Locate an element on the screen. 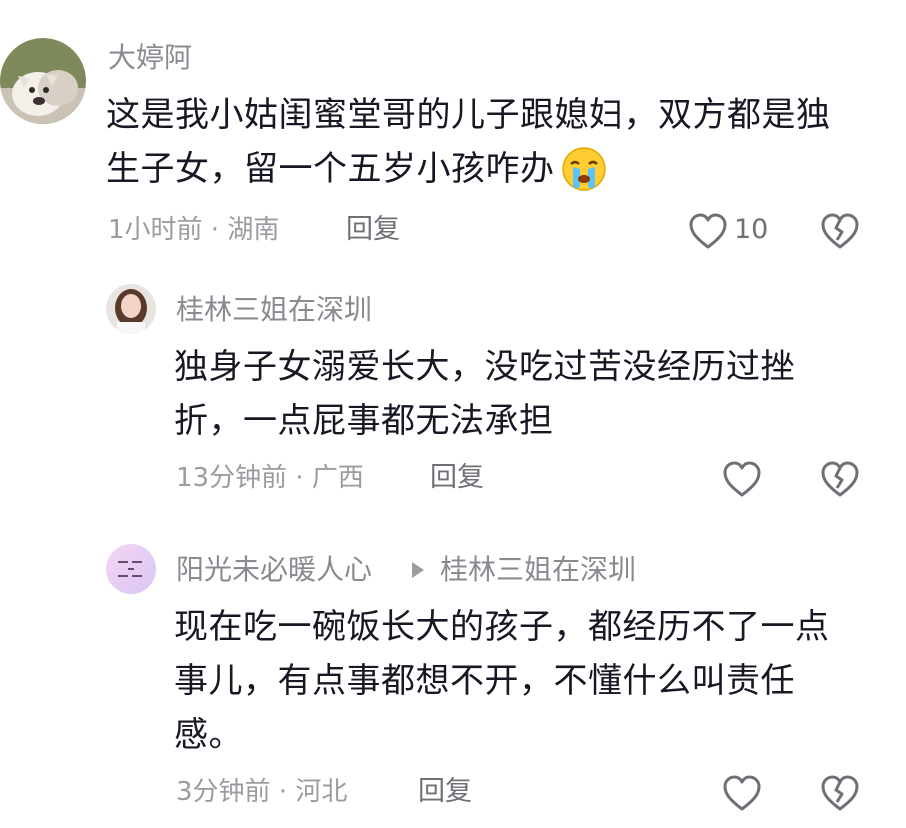 This screenshot has height=828, width=906. comment-text: 这是我小姑闺蜜堂哥的儿子跟媳妇，双方都是独 生子女，留一个五岁小孩咋办 is located at coordinates (501, 142).